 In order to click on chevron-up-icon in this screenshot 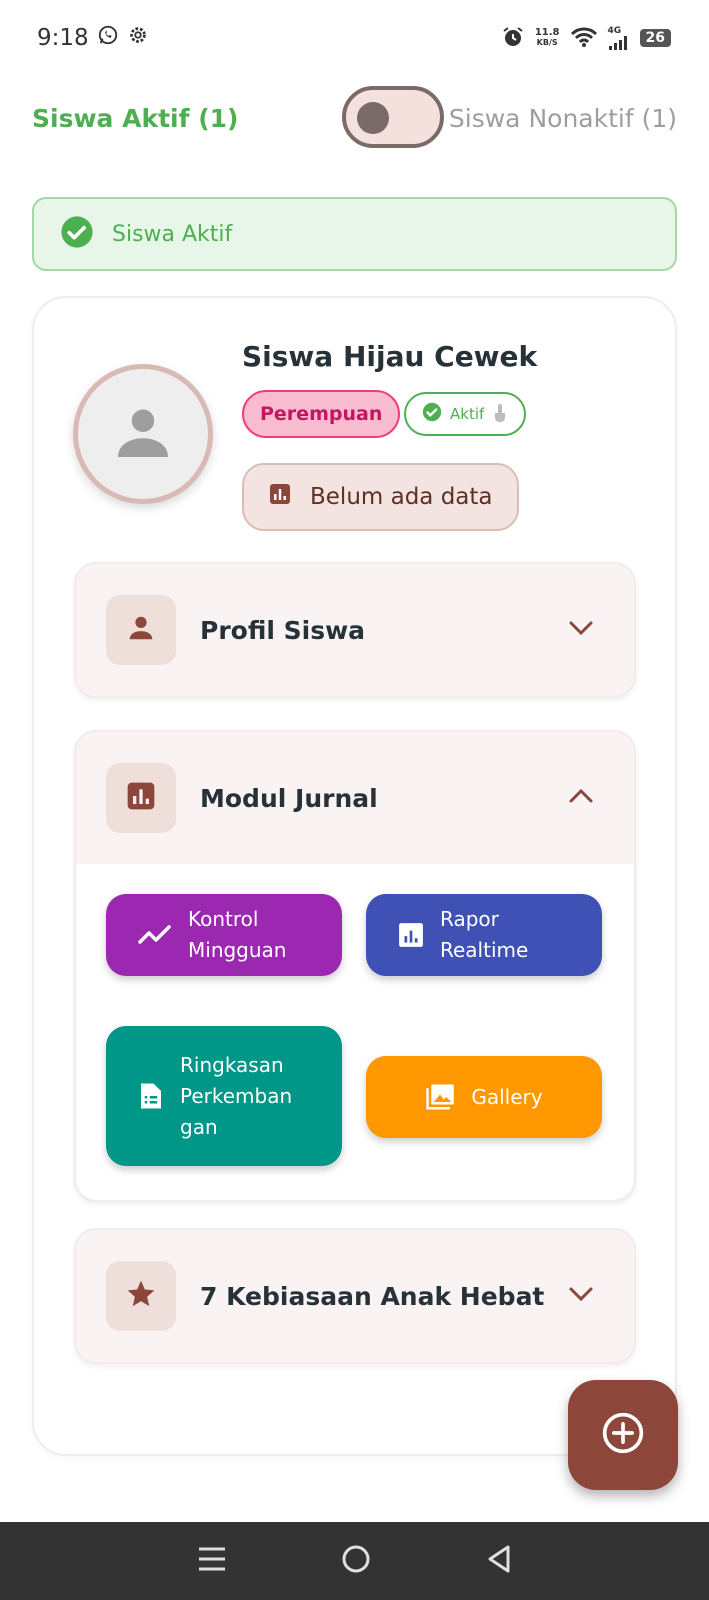, I will do `click(581, 798)`.